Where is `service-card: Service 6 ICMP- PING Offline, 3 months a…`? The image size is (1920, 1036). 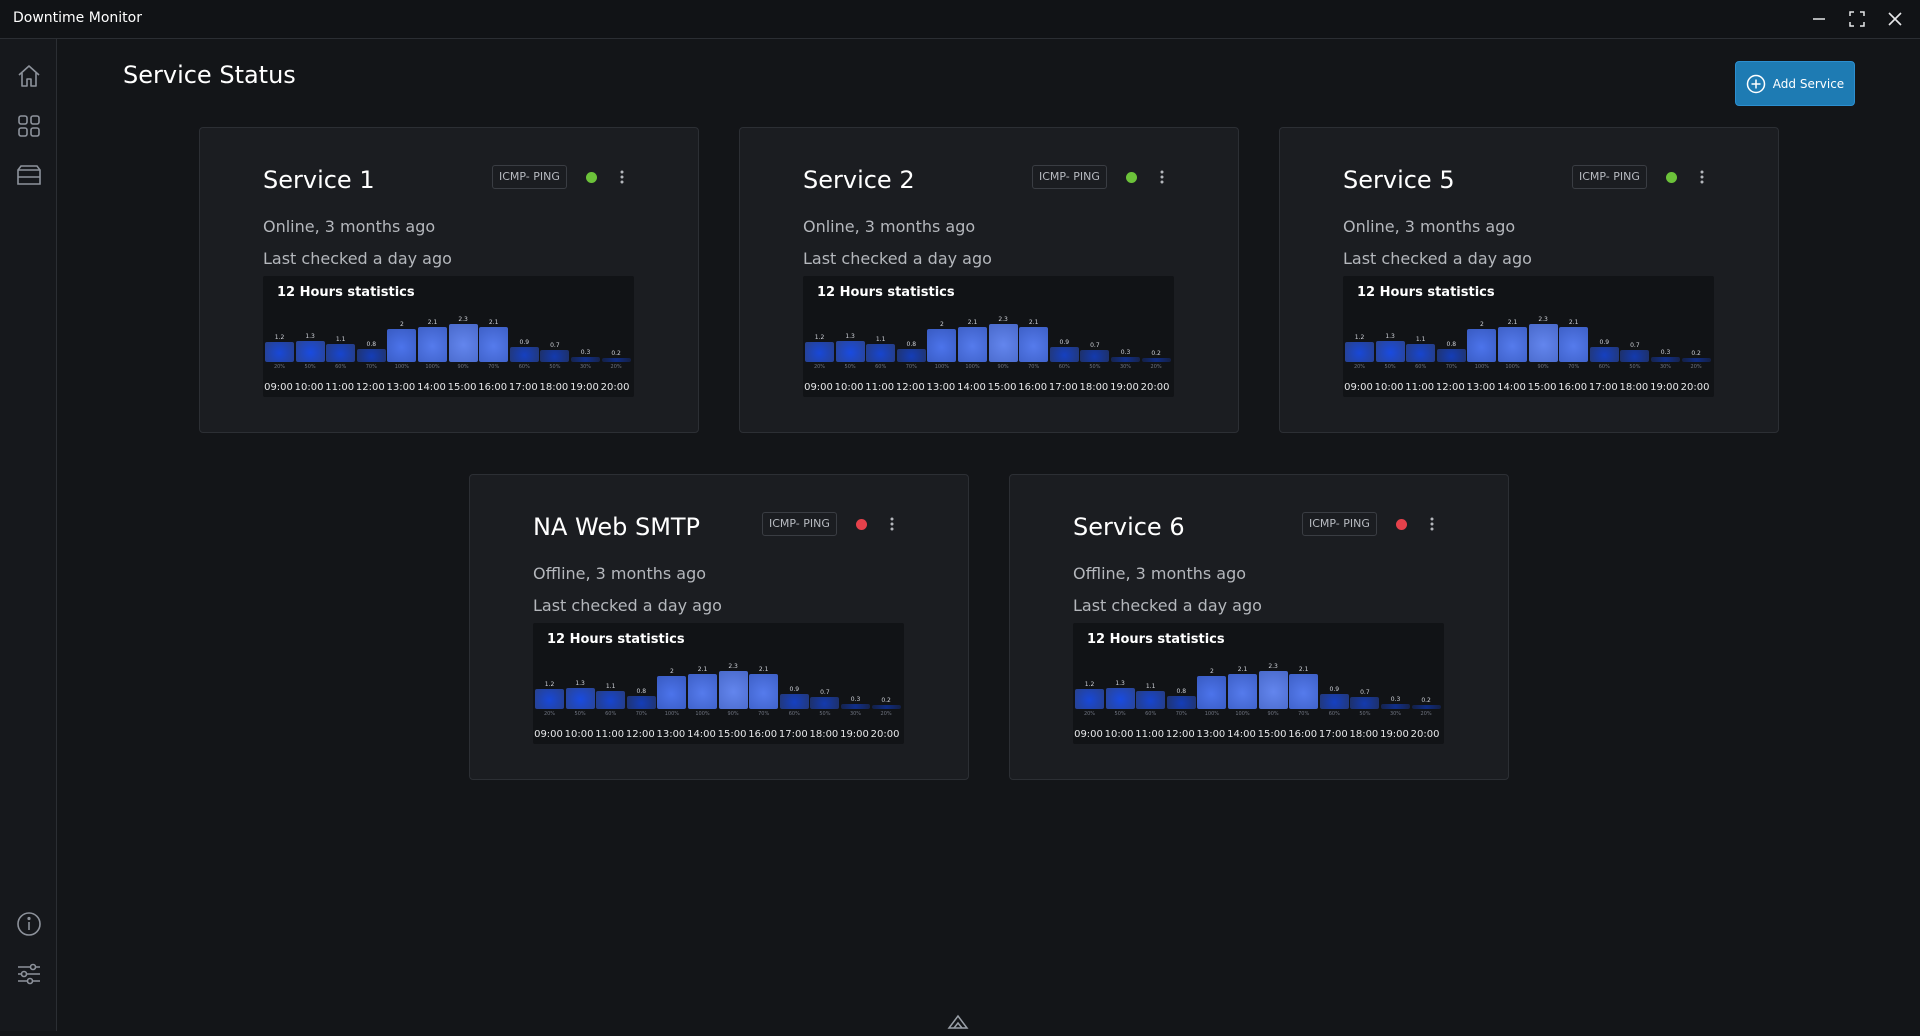 service-card: Service 6 ICMP- PING Offline, 3 months a… is located at coordinates (1259, 627).